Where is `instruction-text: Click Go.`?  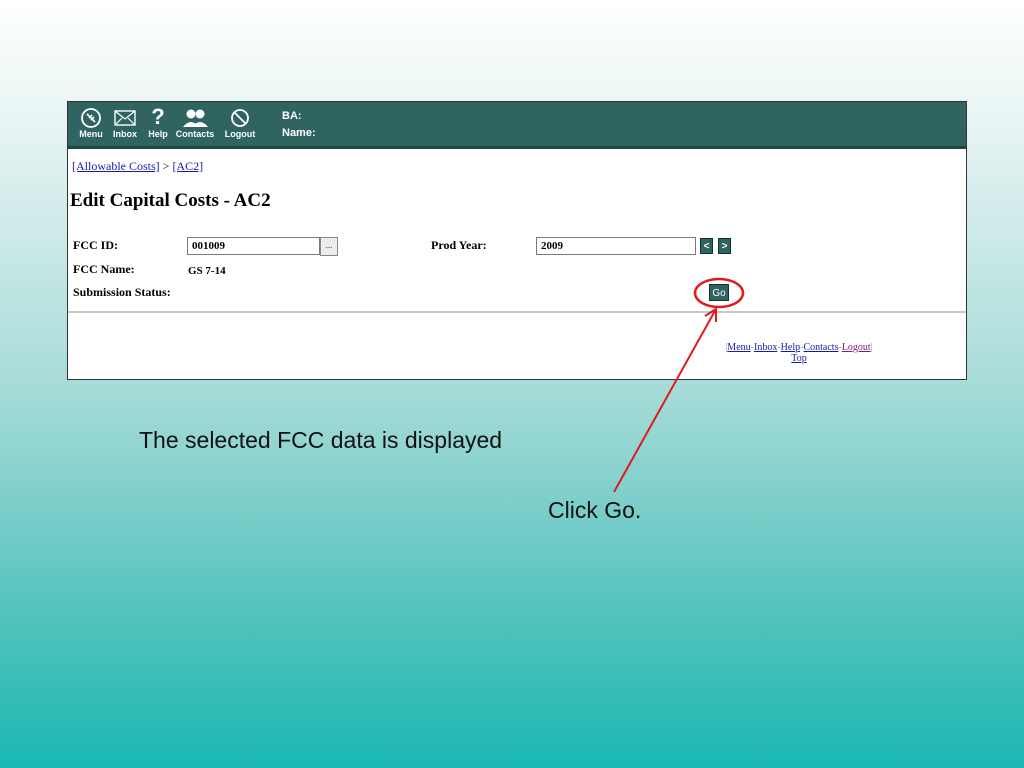
instruction-text: Click Go. is located at coordinates (595, 510).